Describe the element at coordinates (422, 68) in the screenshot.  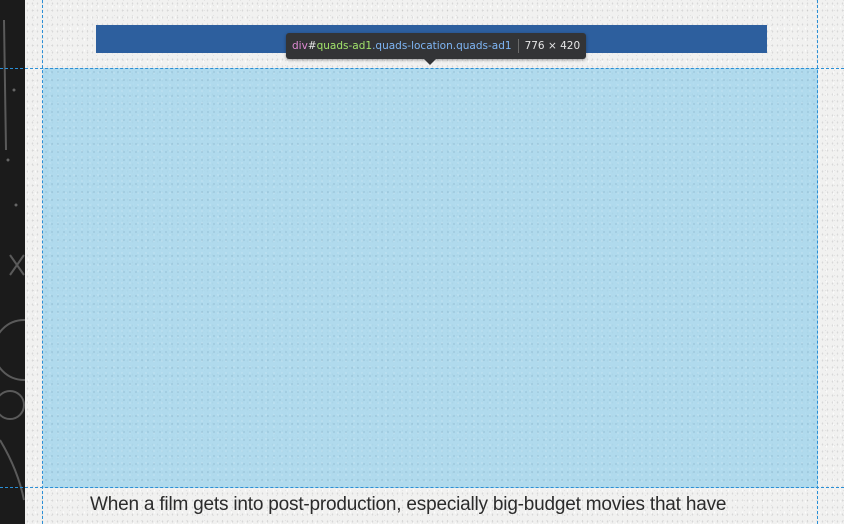
I see `inspector-guide-top` at that location.